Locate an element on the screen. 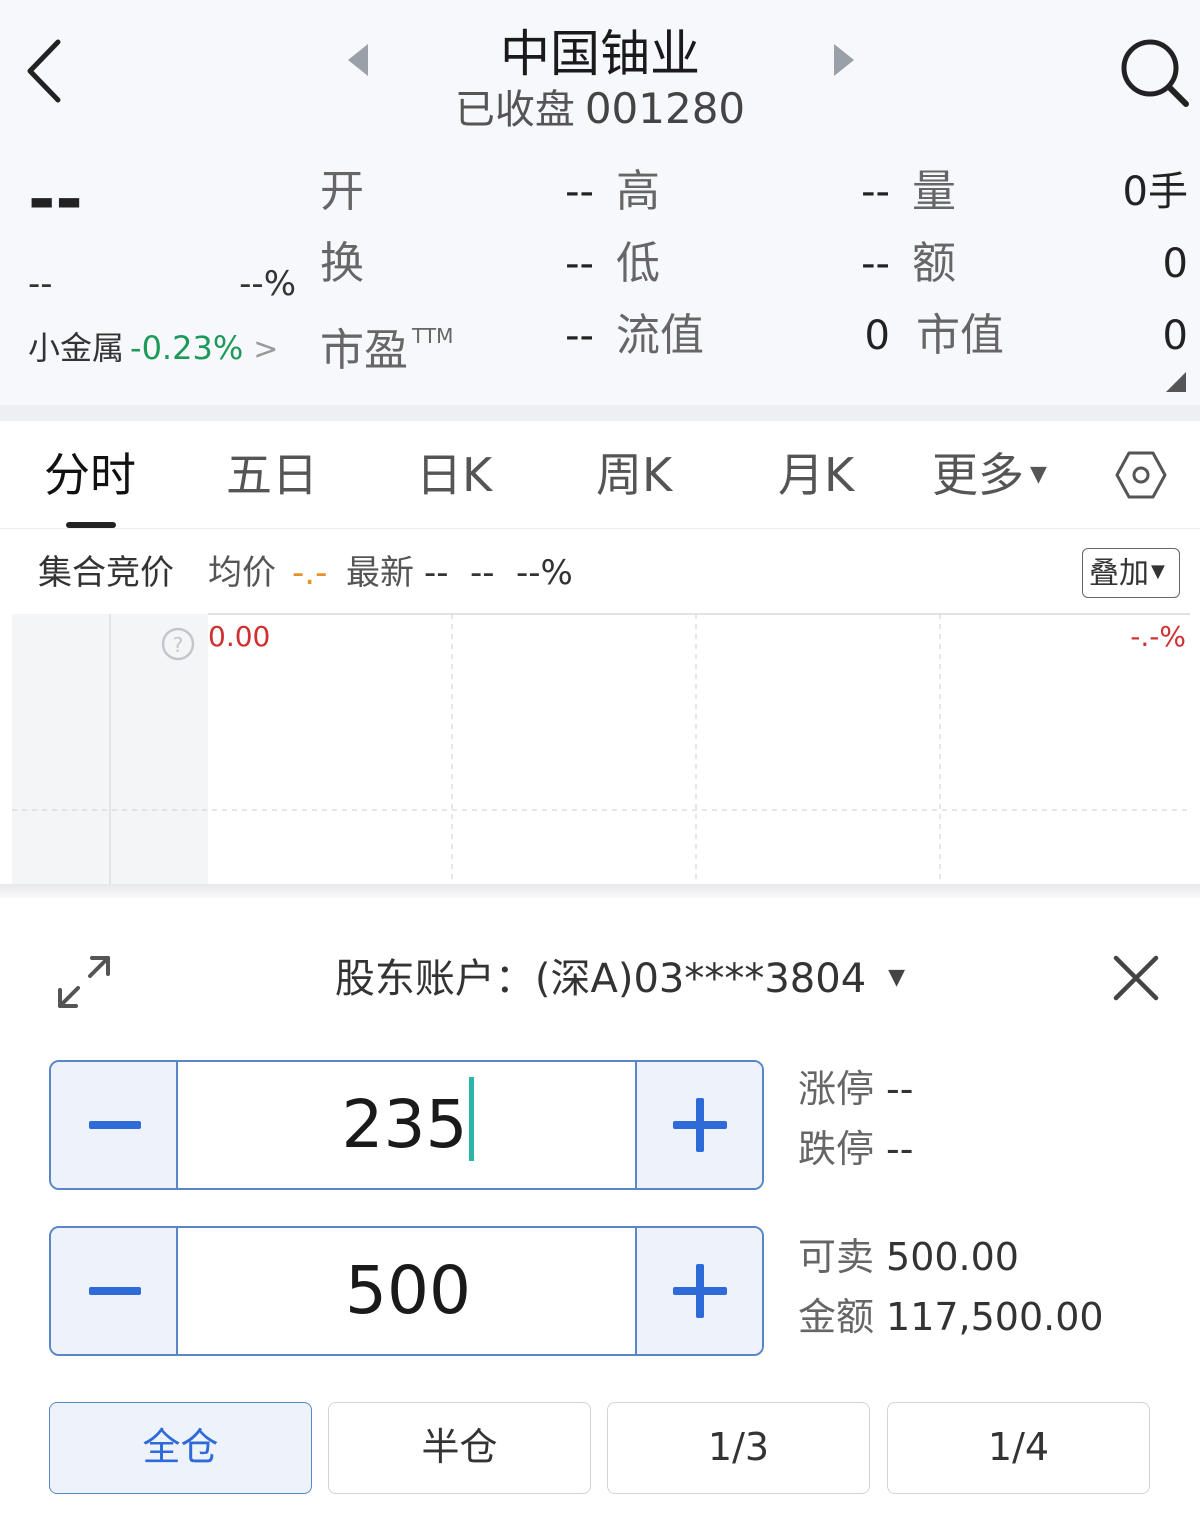 This screenshot has height=1514, width=1200. amount-label: 金额 is located at coordinates (836, 1317).